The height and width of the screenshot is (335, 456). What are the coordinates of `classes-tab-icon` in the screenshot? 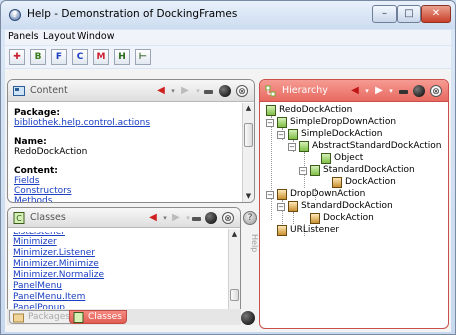 It's located at (78, 317).